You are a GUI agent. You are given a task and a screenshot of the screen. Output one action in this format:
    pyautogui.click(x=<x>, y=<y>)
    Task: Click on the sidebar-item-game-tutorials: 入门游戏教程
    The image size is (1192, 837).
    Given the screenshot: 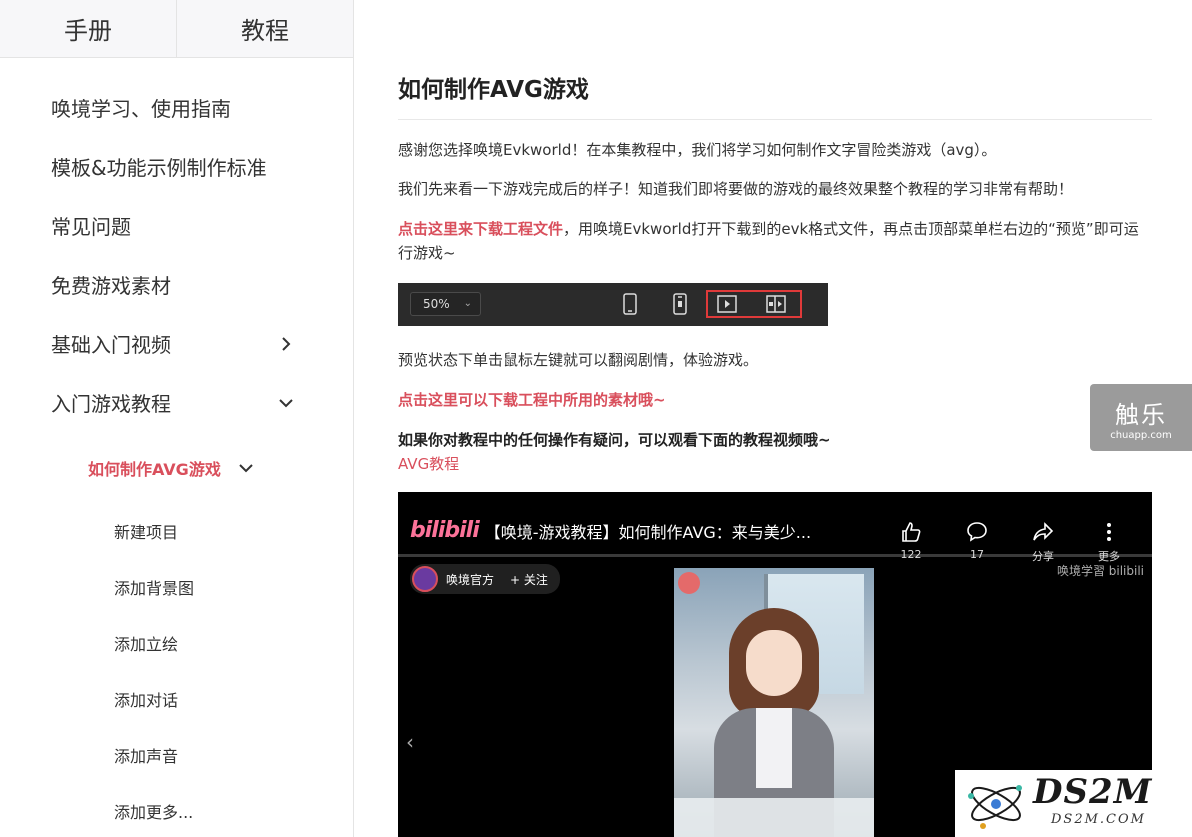 What is the action you would take?
    pyautogui.click(x=176, y=402)
    